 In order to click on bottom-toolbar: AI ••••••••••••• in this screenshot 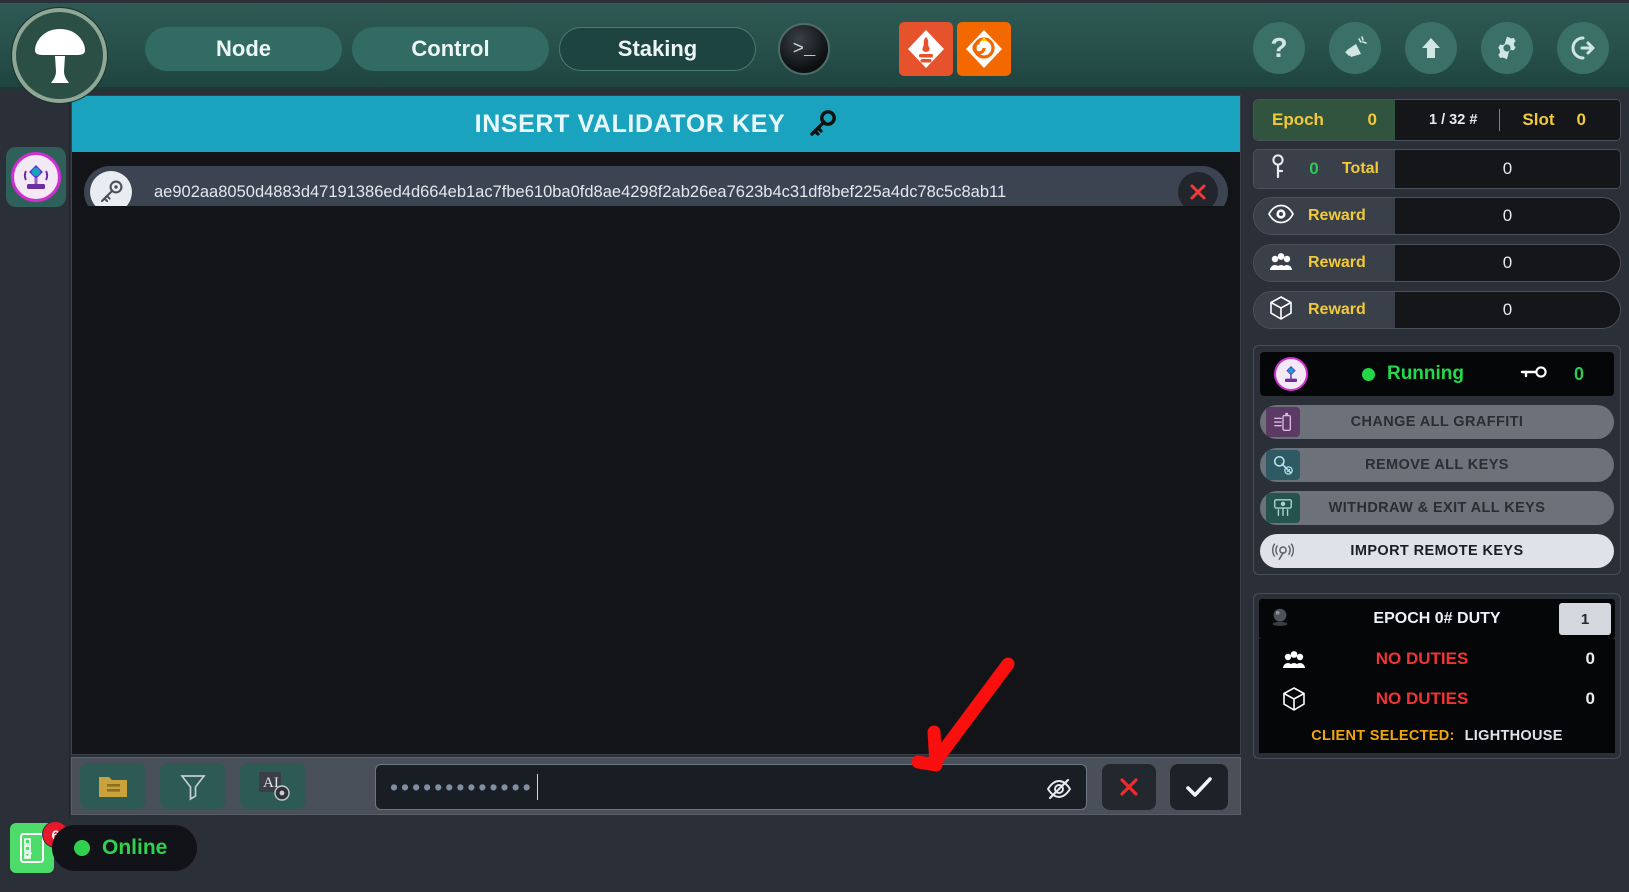, I will do `click(656, 786)`.